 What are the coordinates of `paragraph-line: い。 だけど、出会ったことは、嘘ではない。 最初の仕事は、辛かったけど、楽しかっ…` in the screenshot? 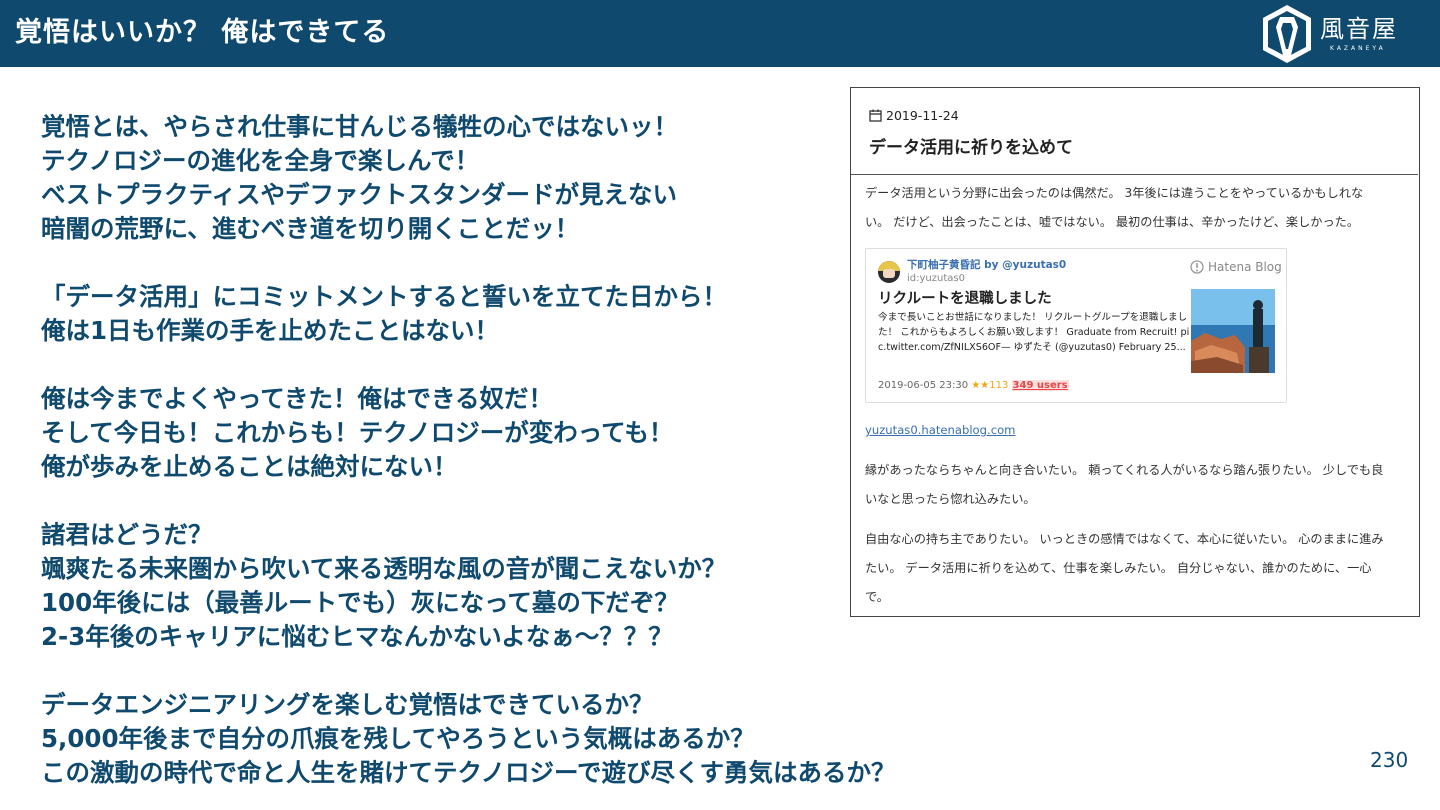 It's located at (1112, 222).